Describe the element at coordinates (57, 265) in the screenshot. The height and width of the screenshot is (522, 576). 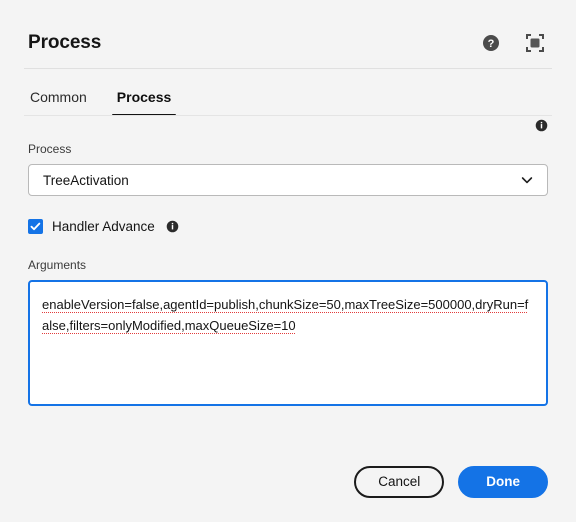
I see `arguments-field-label: Arguments` at that location.